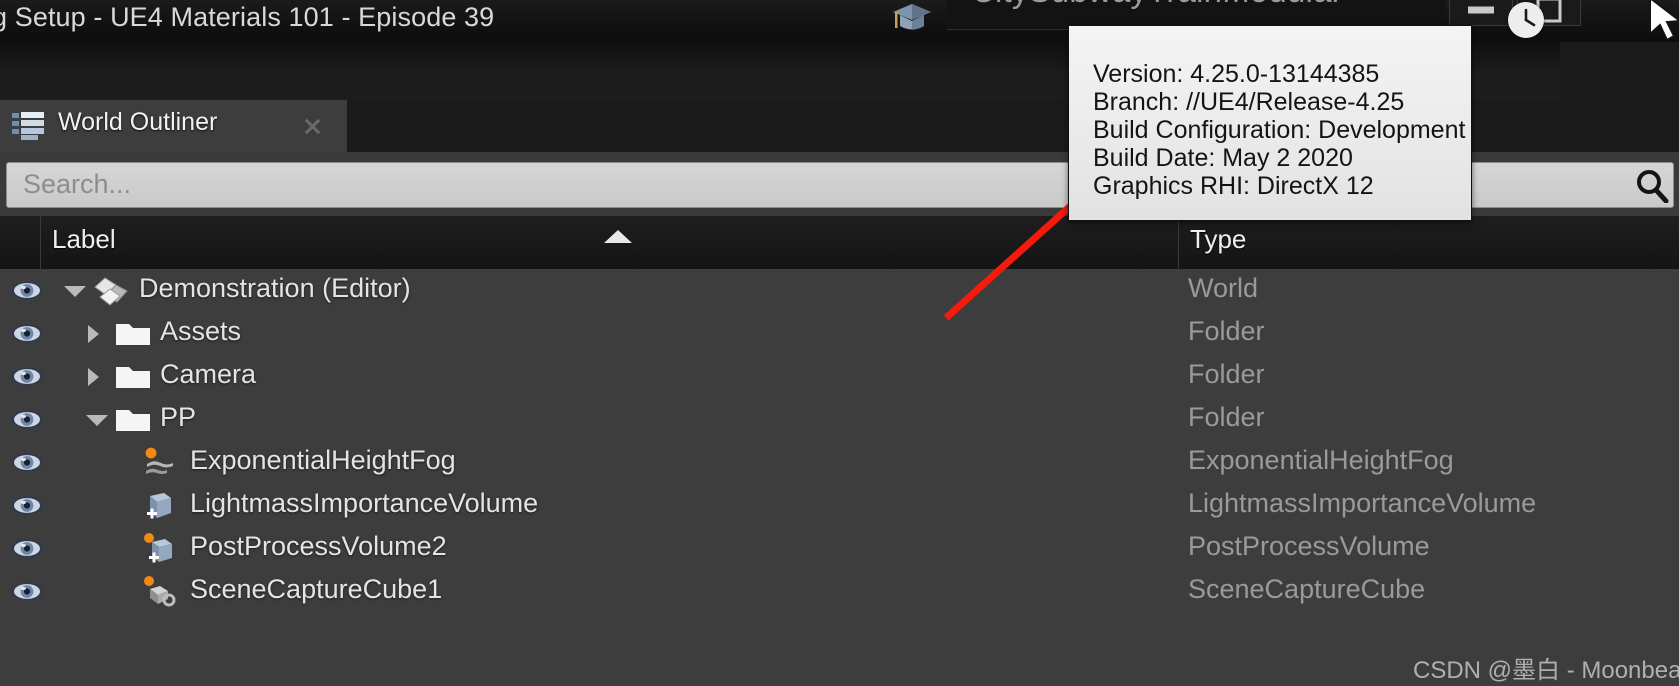  Describe the element at coordinates (323, 460) in the screenshot. I see `row-label: ExponentialHeightFog` at that location.